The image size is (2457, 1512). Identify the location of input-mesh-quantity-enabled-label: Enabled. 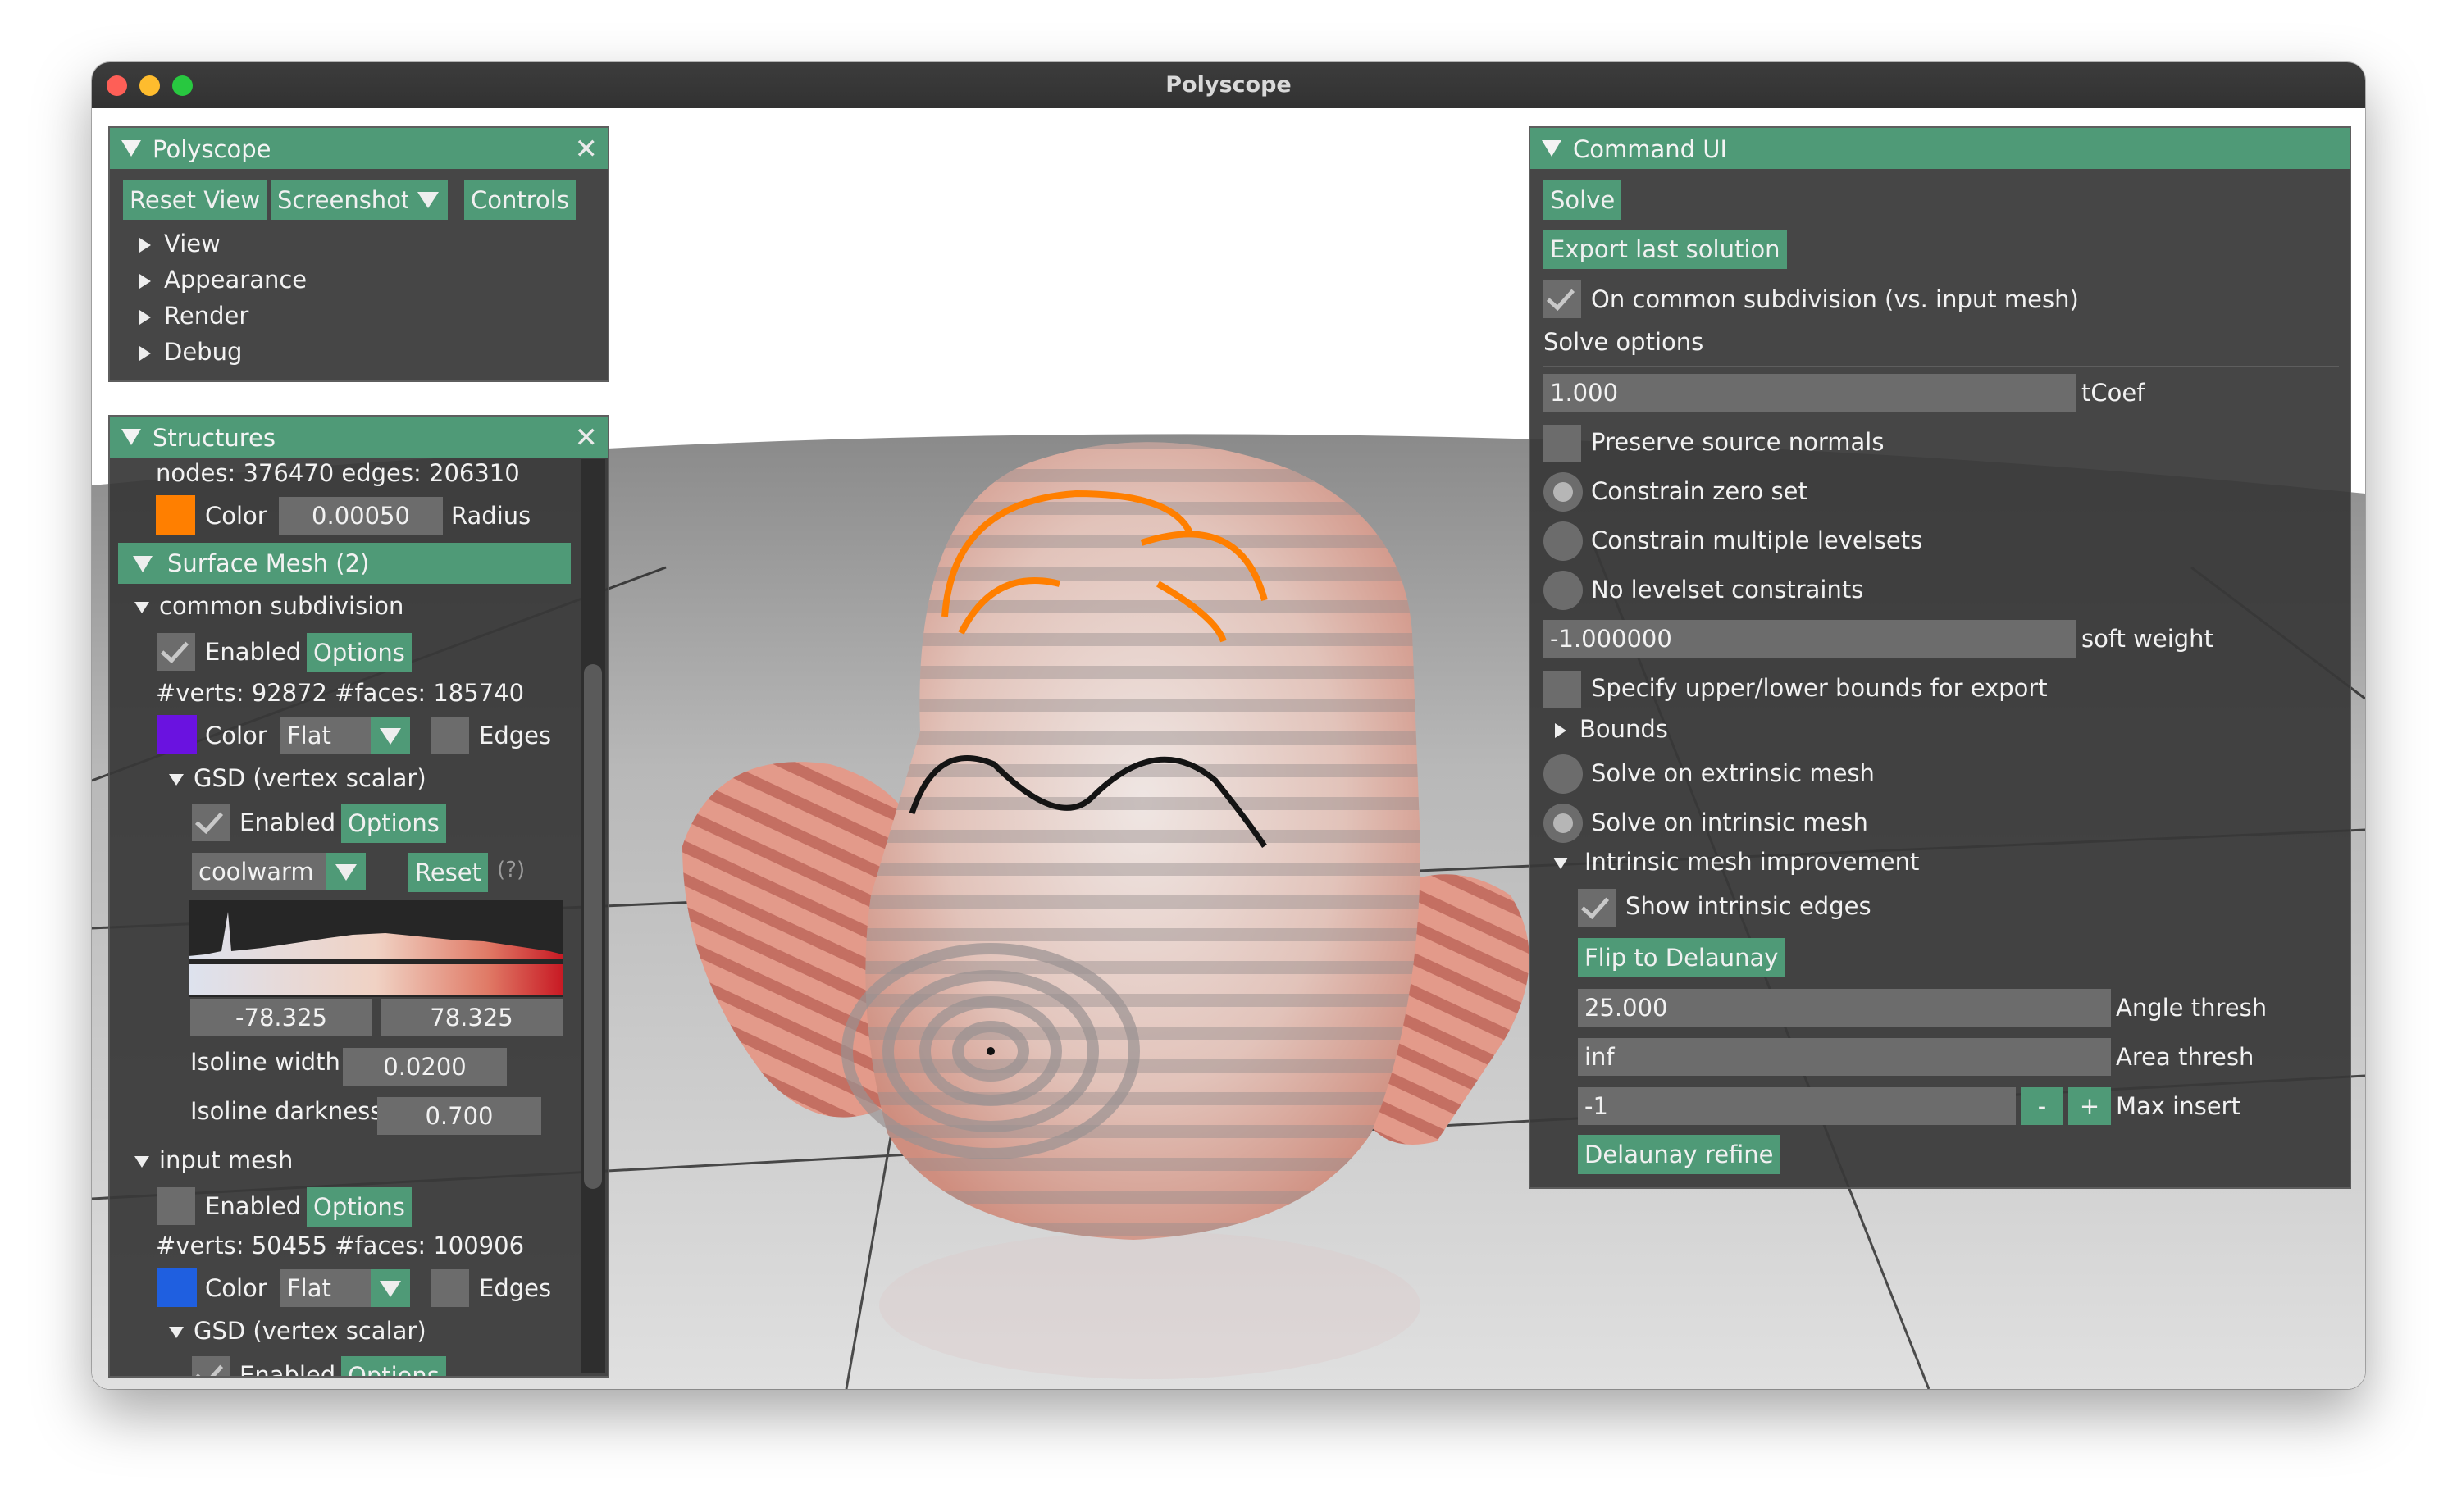
(287, 1369).